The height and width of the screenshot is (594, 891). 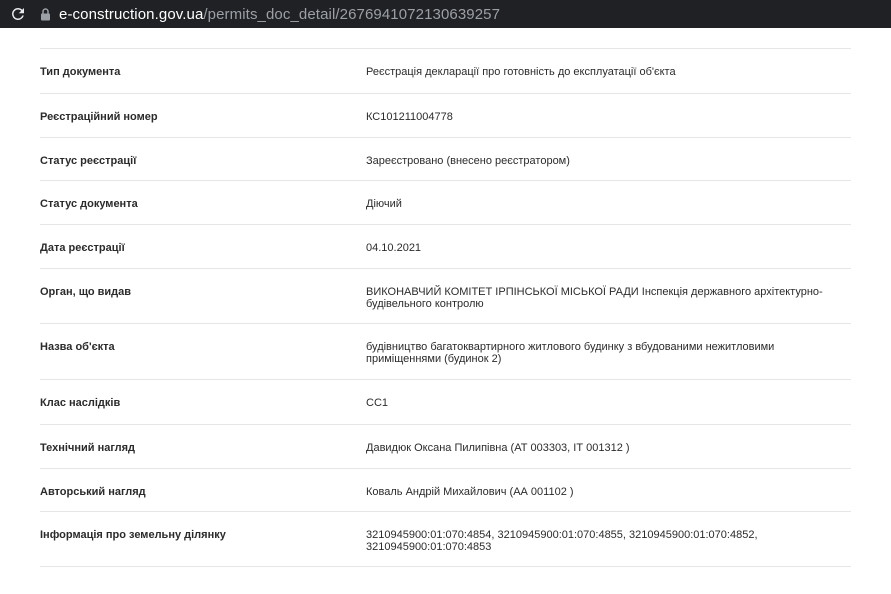 I want to click on row-label: Статус реєстрації, so click(x=88, y=161).